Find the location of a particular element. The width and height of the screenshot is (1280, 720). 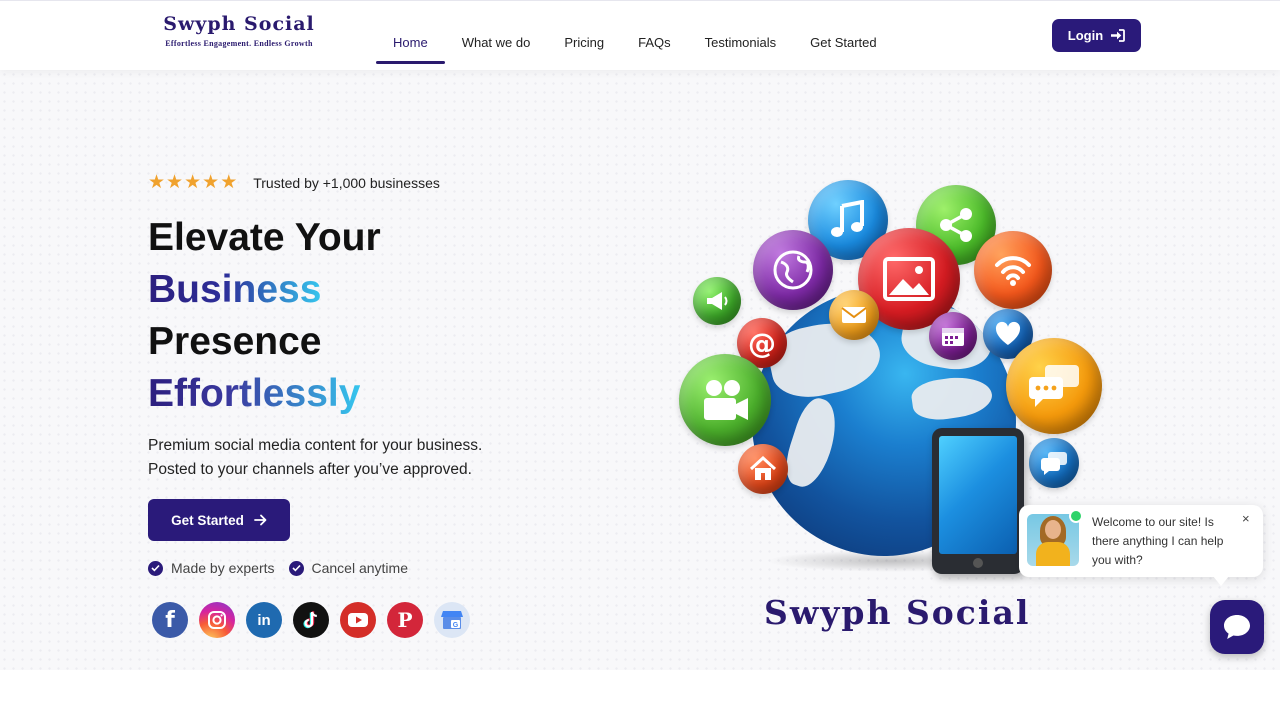

svg-text: G is located at coordinates (456, 625).